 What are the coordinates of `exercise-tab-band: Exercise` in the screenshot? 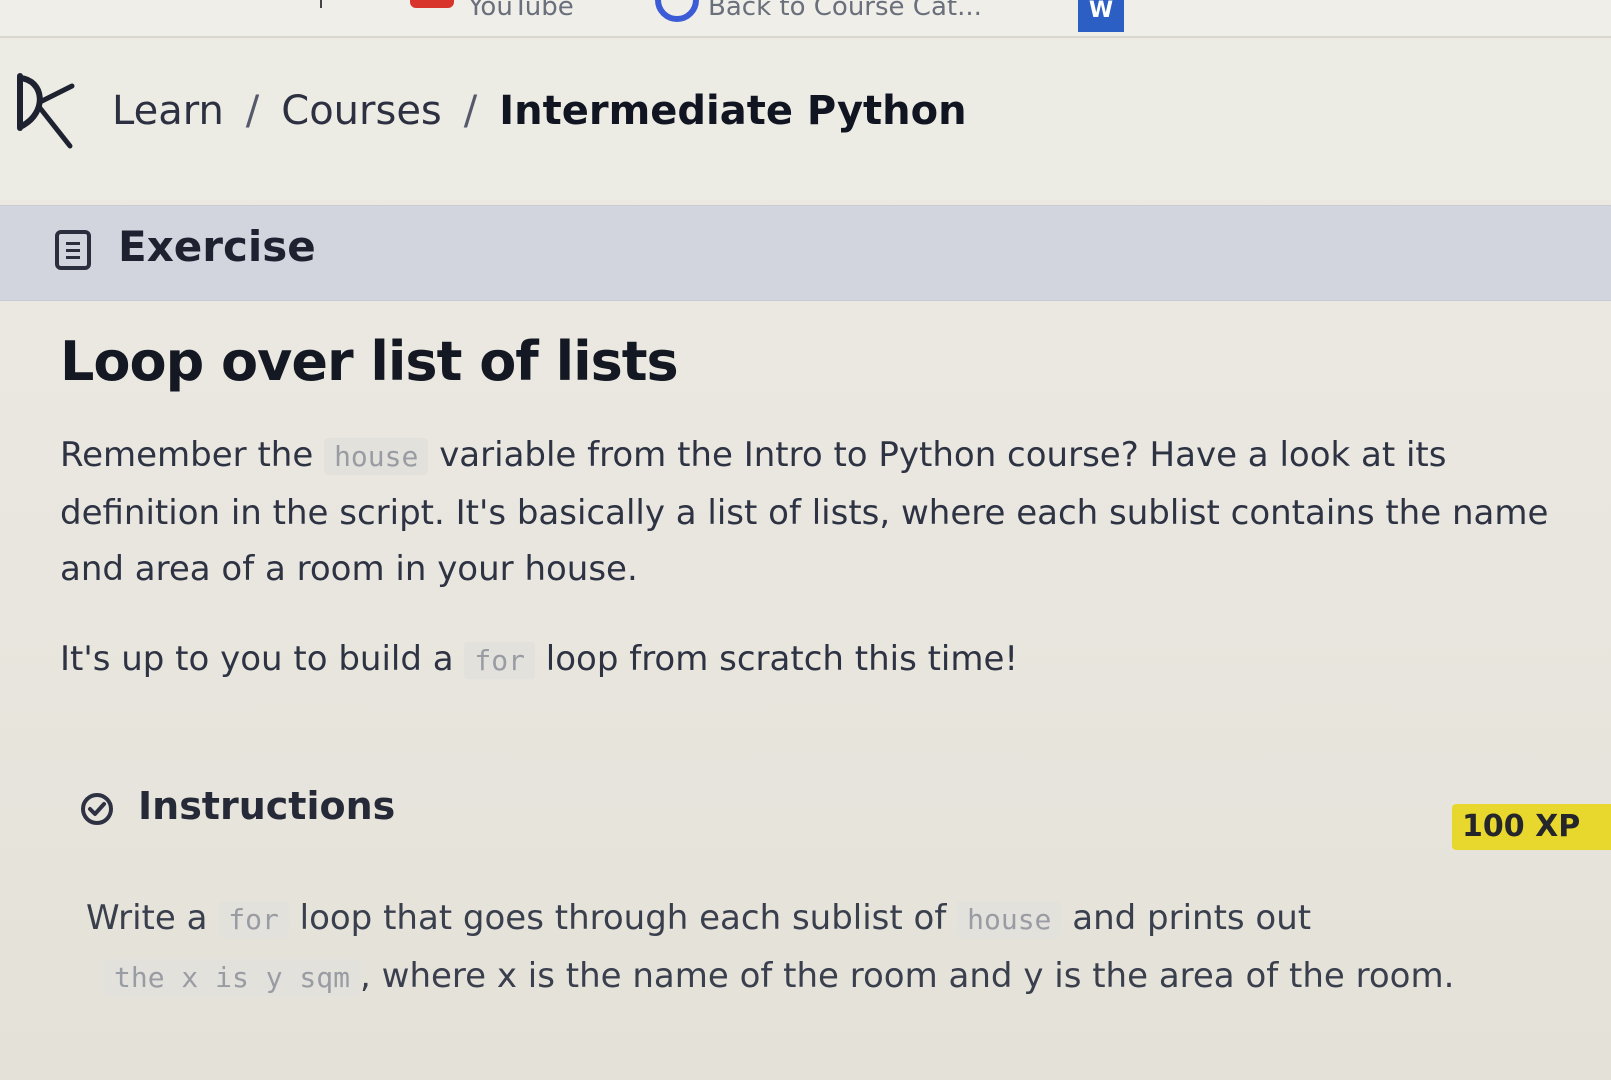 It's located at (805, 253).